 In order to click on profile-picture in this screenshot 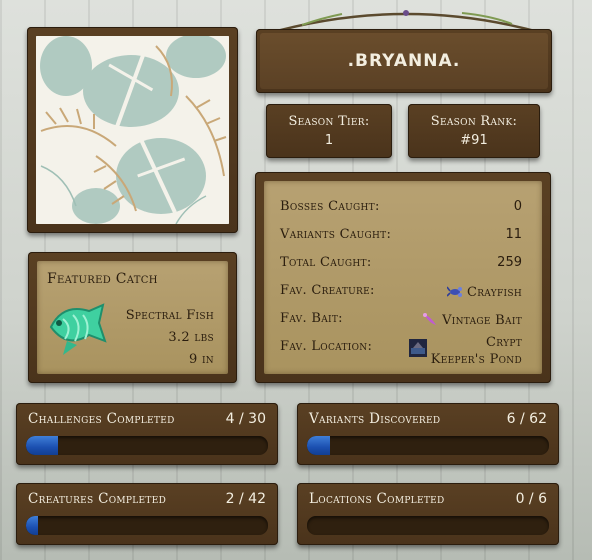, I will do `click(132, 130)`.